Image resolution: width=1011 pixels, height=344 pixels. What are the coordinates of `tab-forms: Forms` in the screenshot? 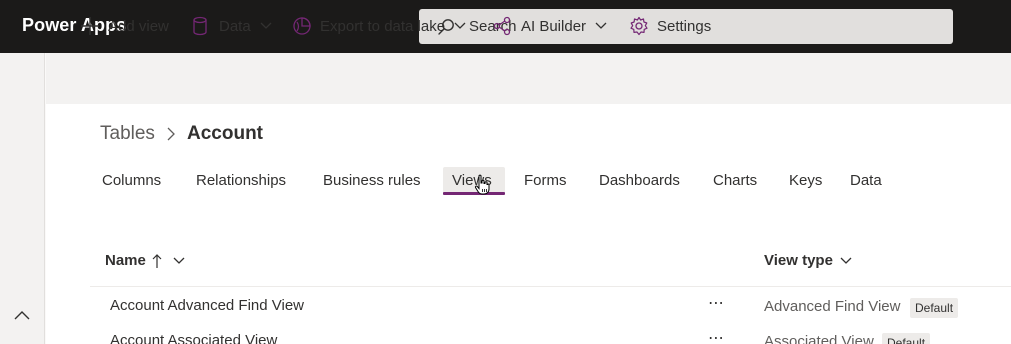 It's located at (545, 180).